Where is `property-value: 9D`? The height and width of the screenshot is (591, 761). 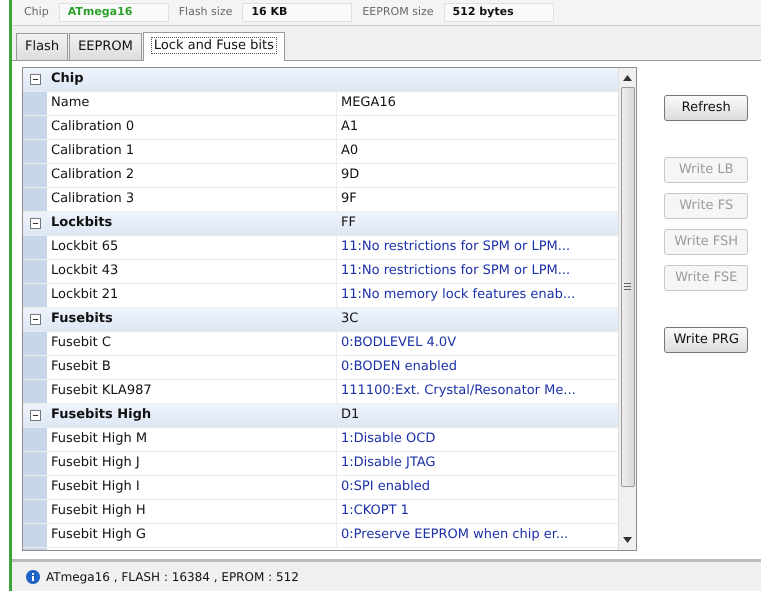 property-value: 9D is located at coordinates (350, 175).